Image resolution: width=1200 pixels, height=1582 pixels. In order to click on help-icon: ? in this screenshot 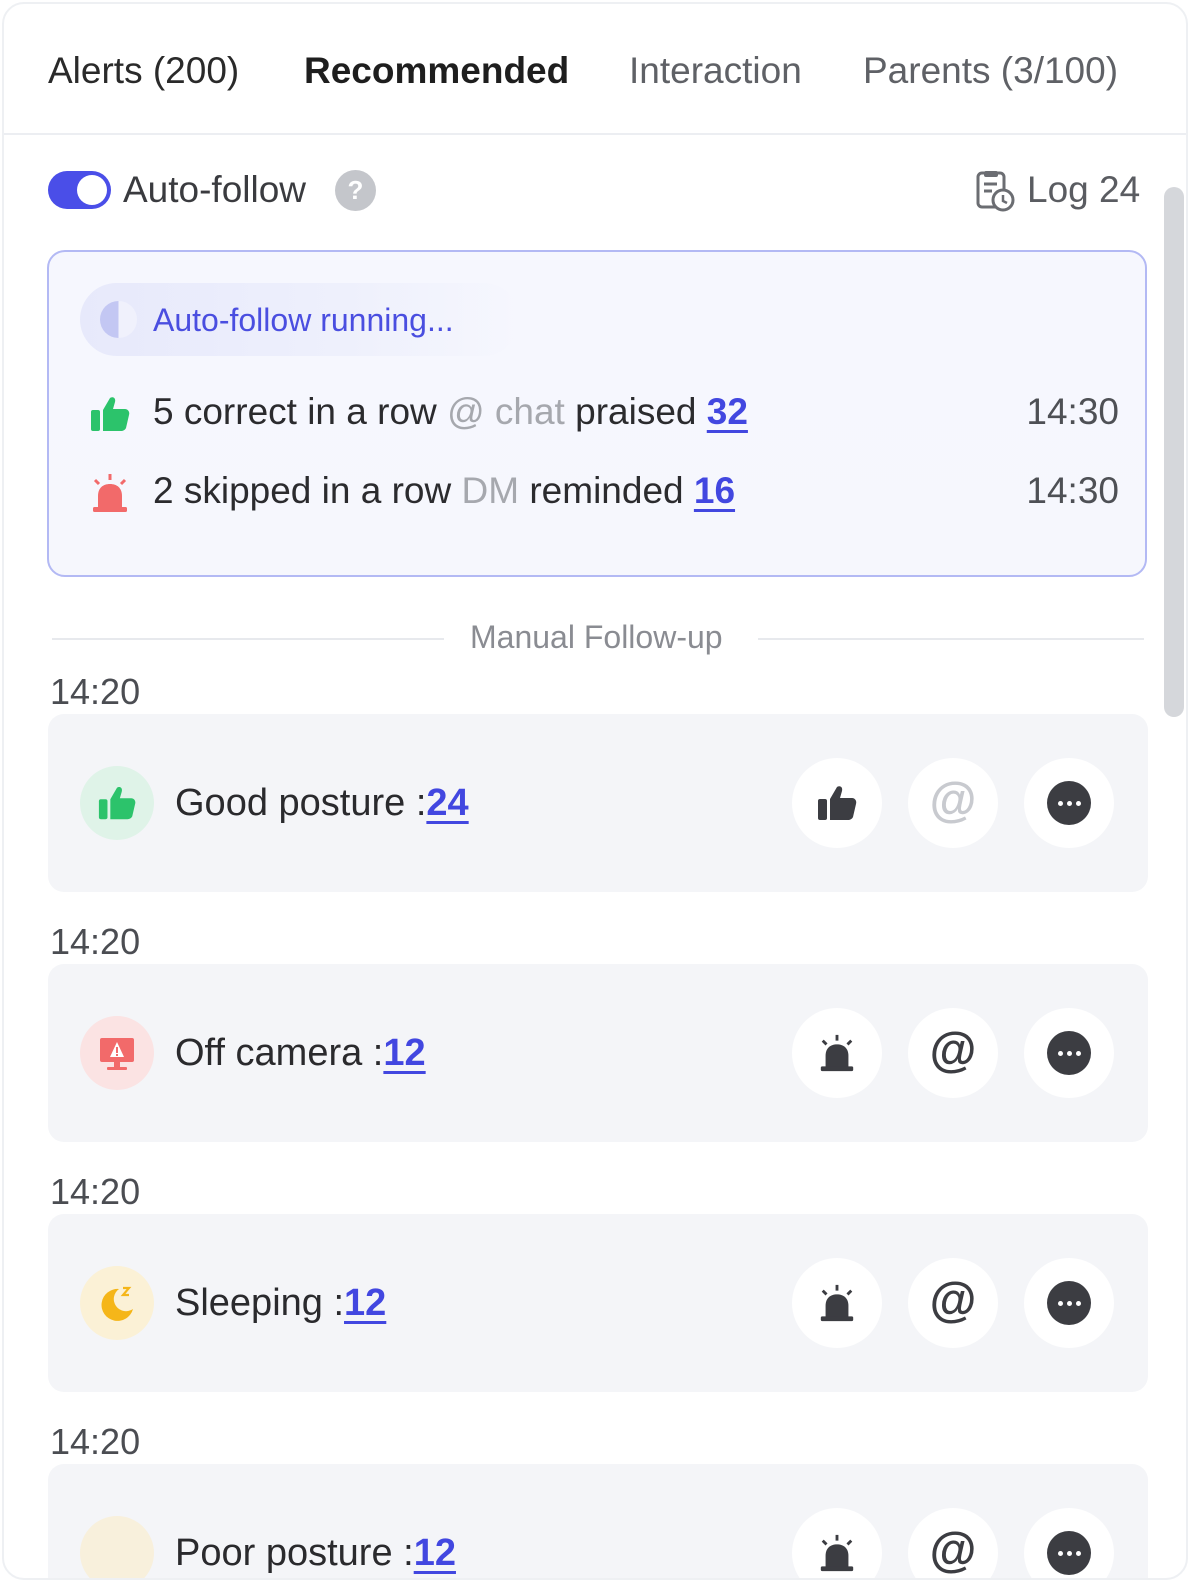, I will do `click(355, 190)`.